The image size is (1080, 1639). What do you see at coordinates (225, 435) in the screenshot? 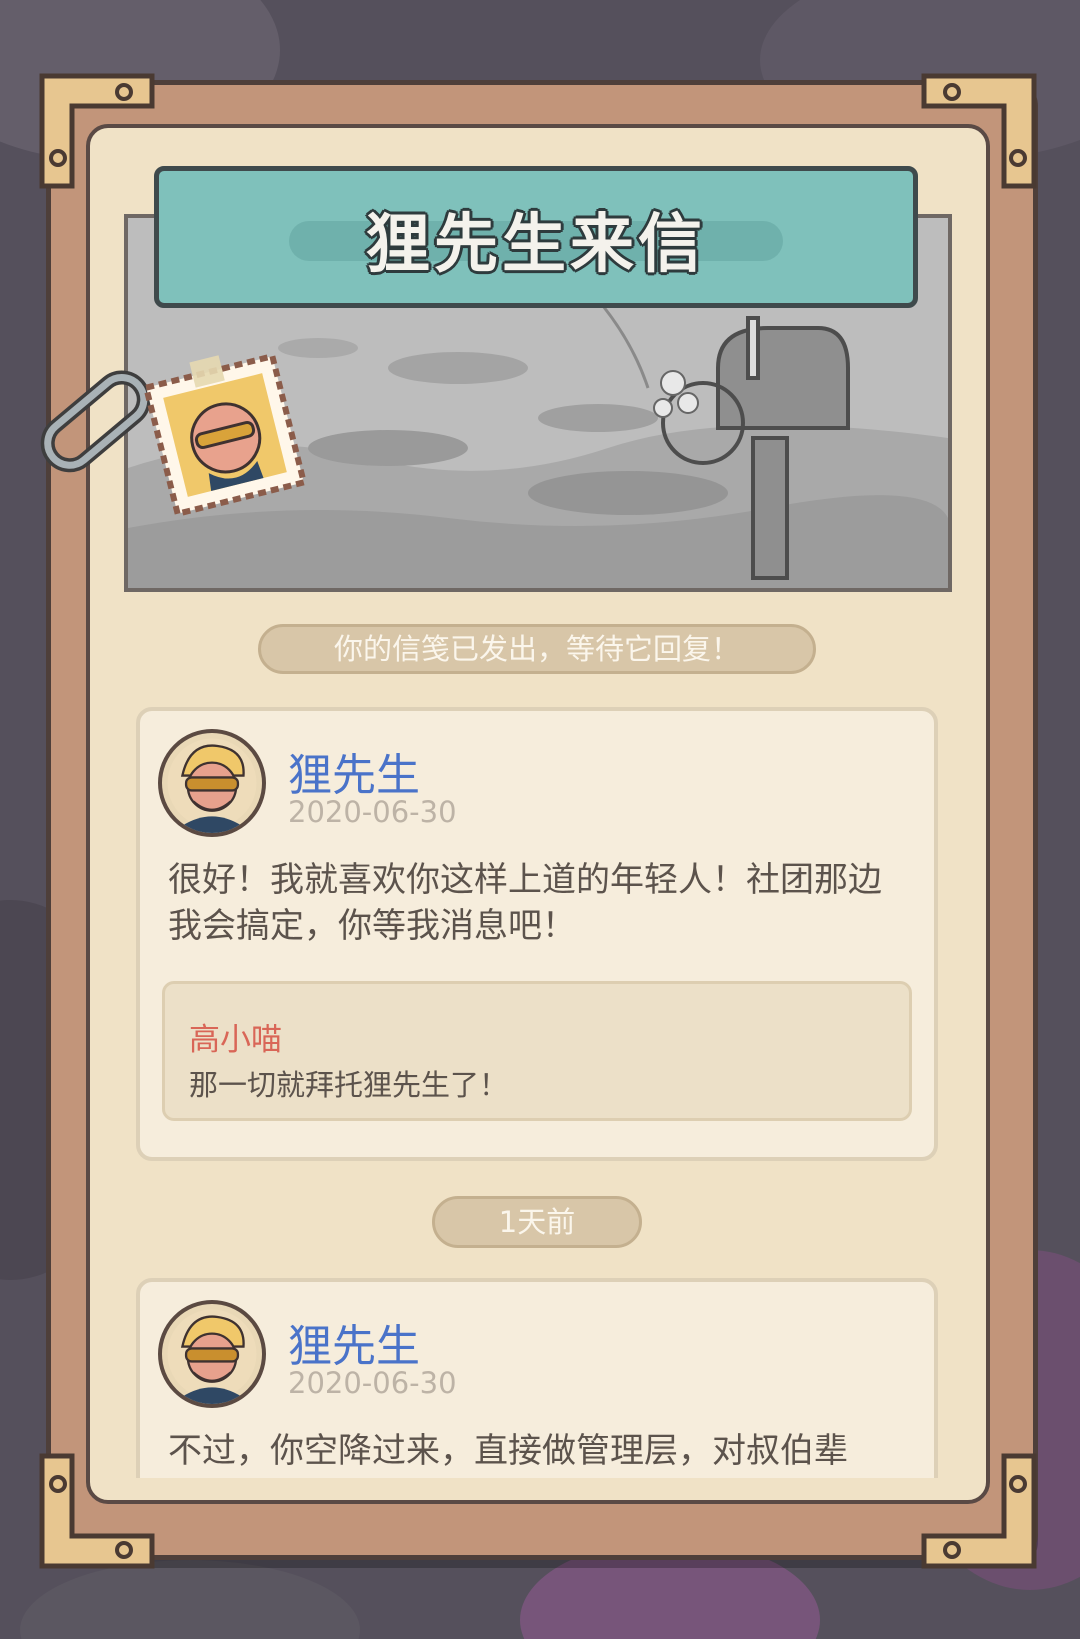
I see `stamp-portrait-icon` at bounding box center [225, 435].